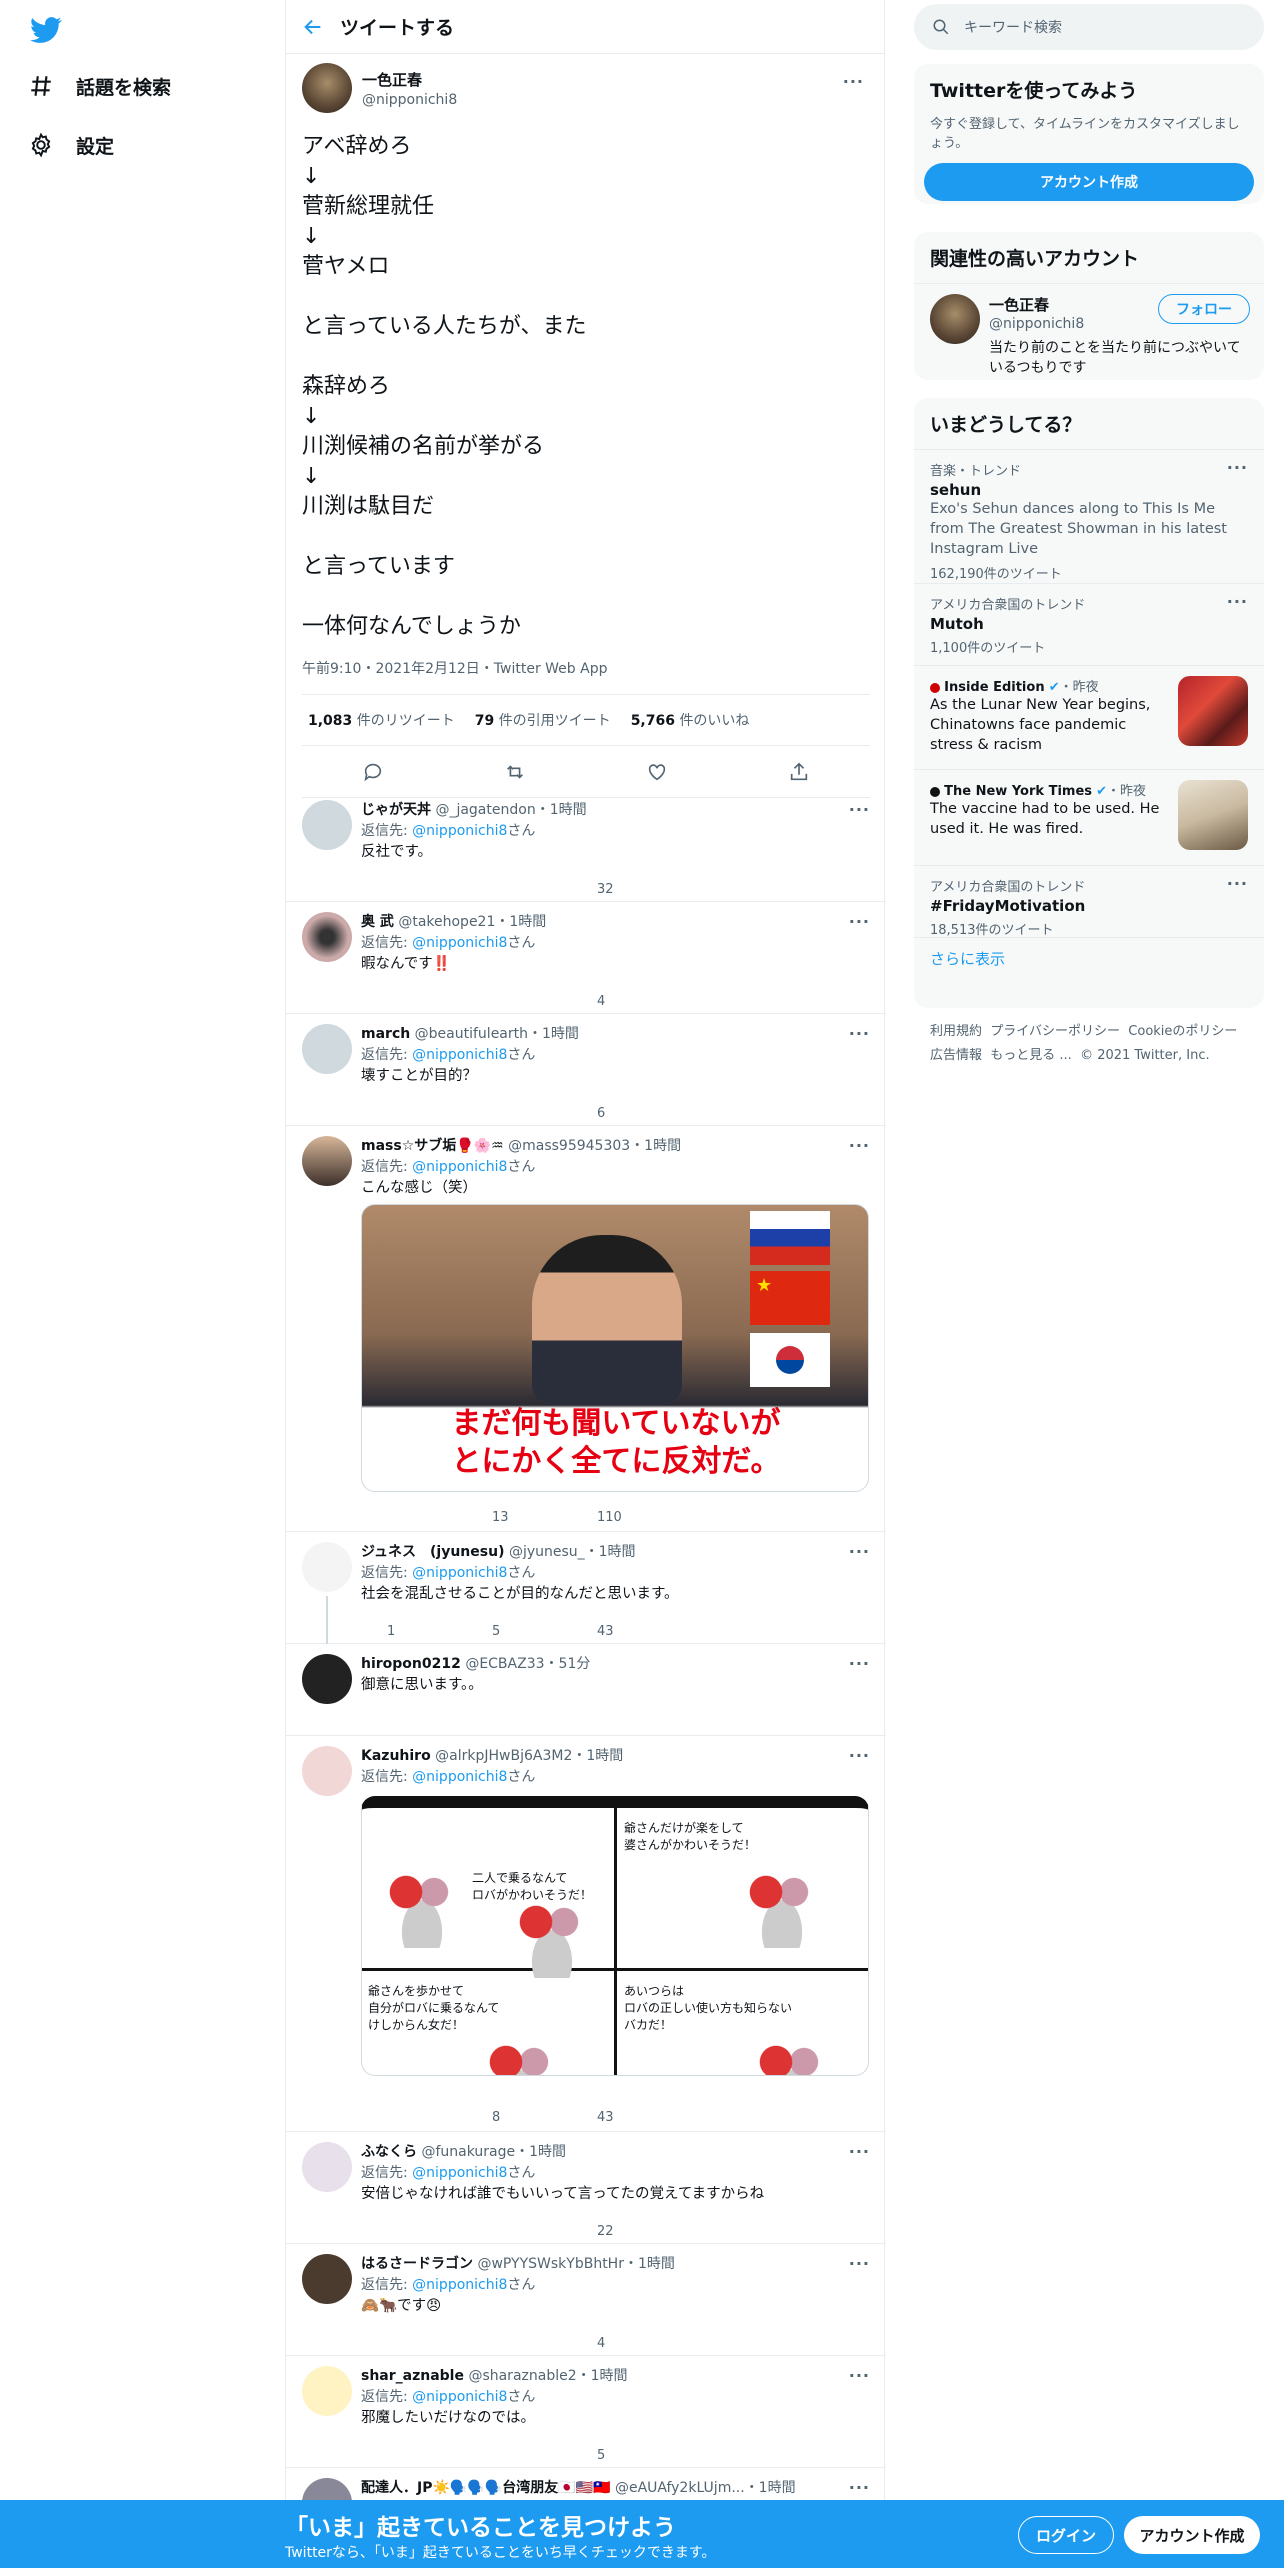  Describe the element at coordinates (1066, 2535) in the screenshot. I see `login-button: ログイン` at that location.